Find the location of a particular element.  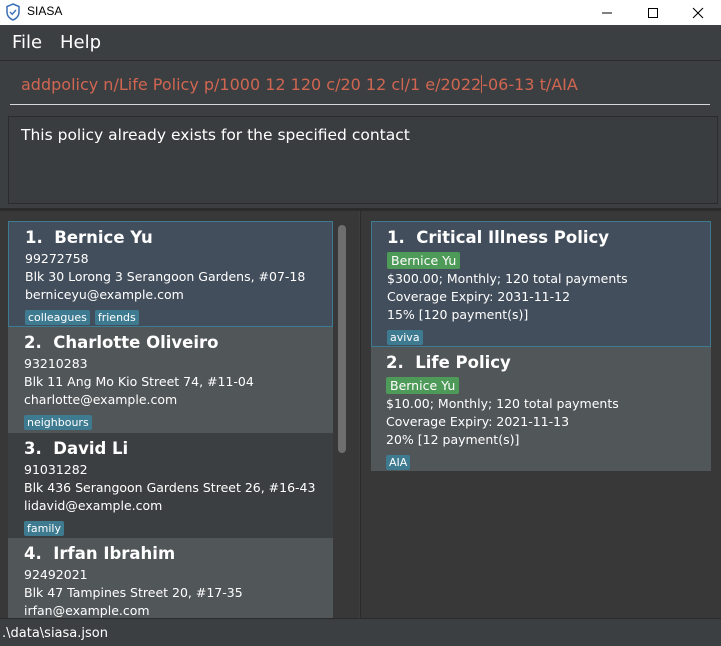

policy-index: 2. is located at coordinates (395, 362).